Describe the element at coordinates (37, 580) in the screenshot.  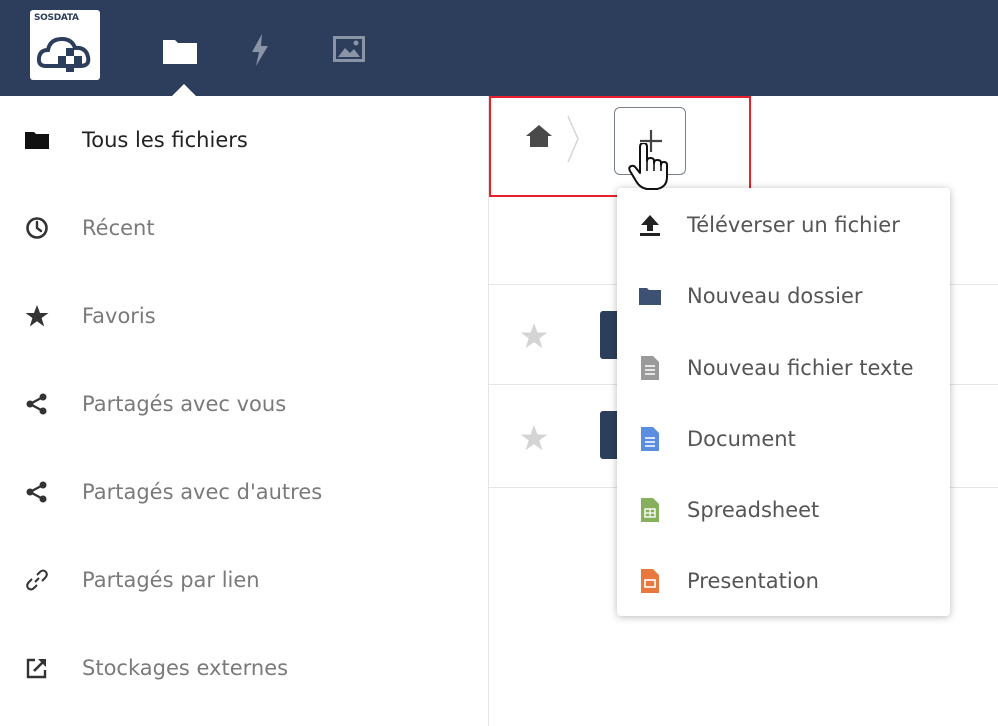
I see `link-icon` at that location.